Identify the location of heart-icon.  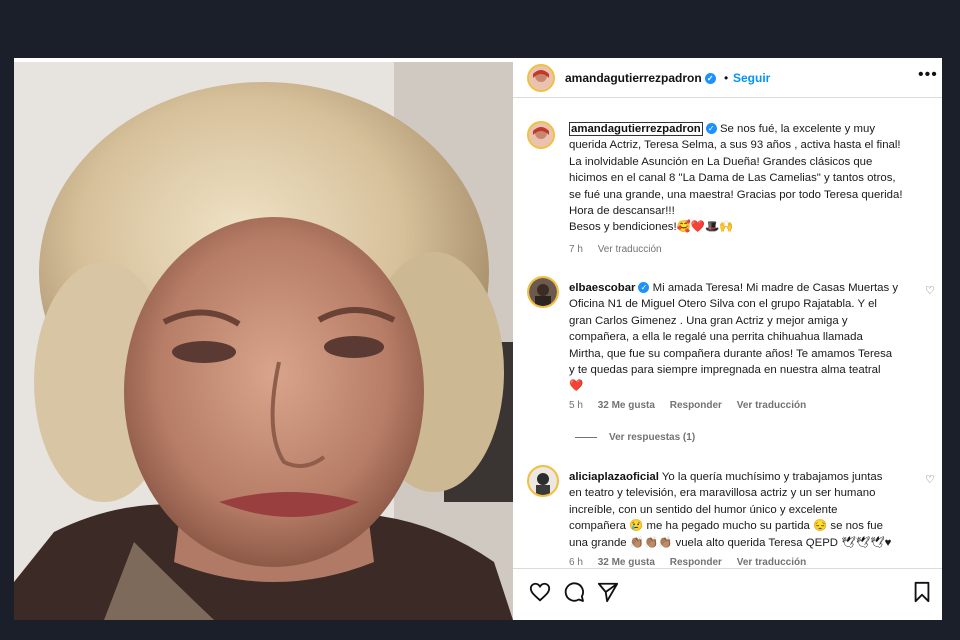
(540, 594).